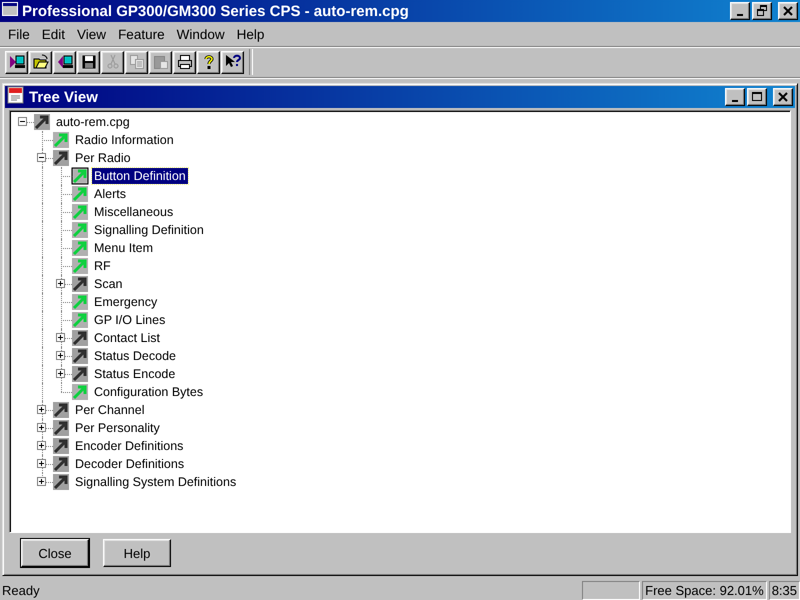 The width and height of the screenshot is (800, 600). Describe the element at coordinates (704, 590) in the screenshot. I see `free-space: Free Space: 92.01%` at that location.